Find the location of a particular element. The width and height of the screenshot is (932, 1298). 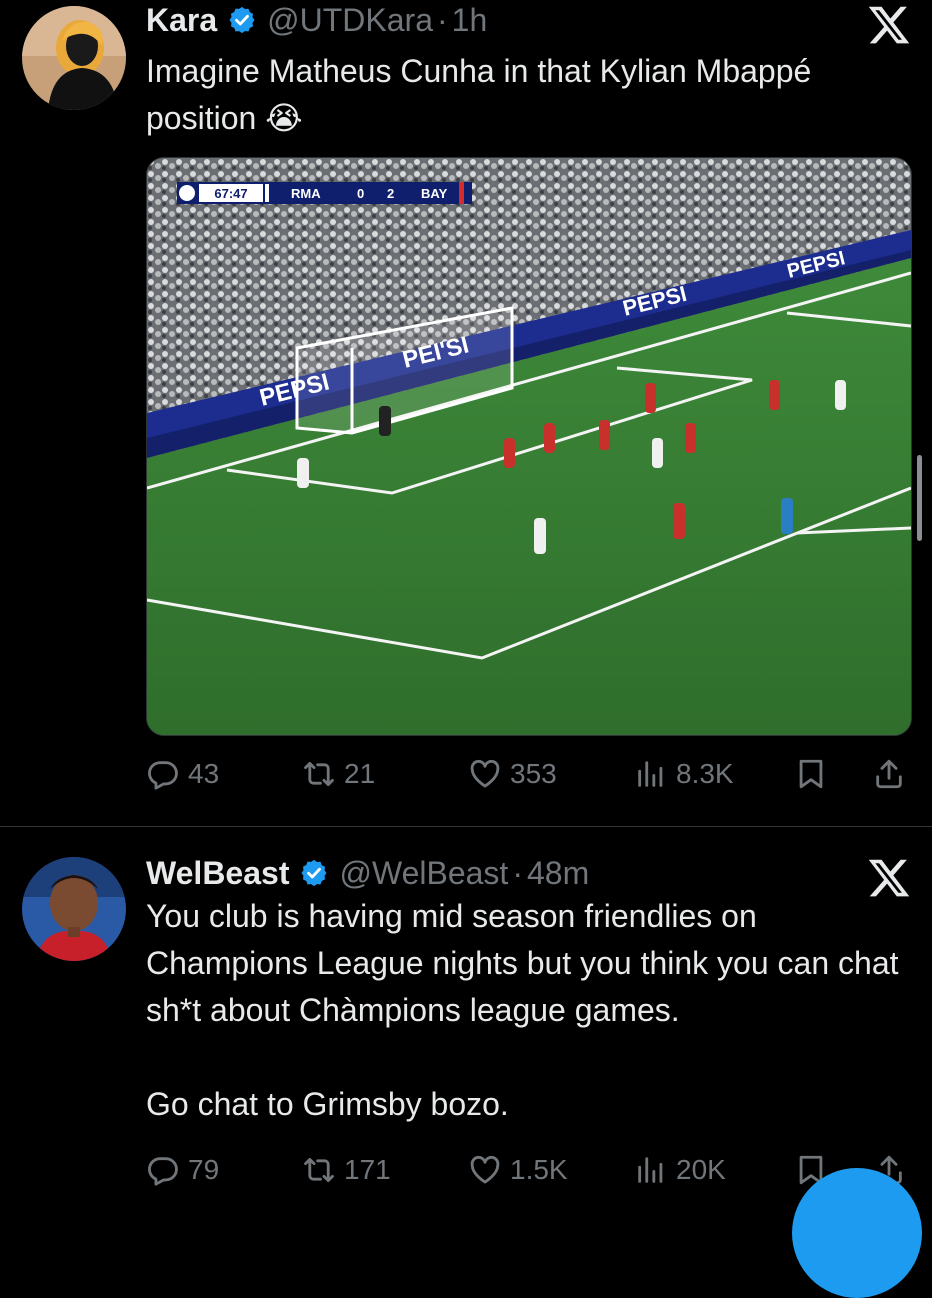

author-name: Kara is located at coordinates (181, 20).